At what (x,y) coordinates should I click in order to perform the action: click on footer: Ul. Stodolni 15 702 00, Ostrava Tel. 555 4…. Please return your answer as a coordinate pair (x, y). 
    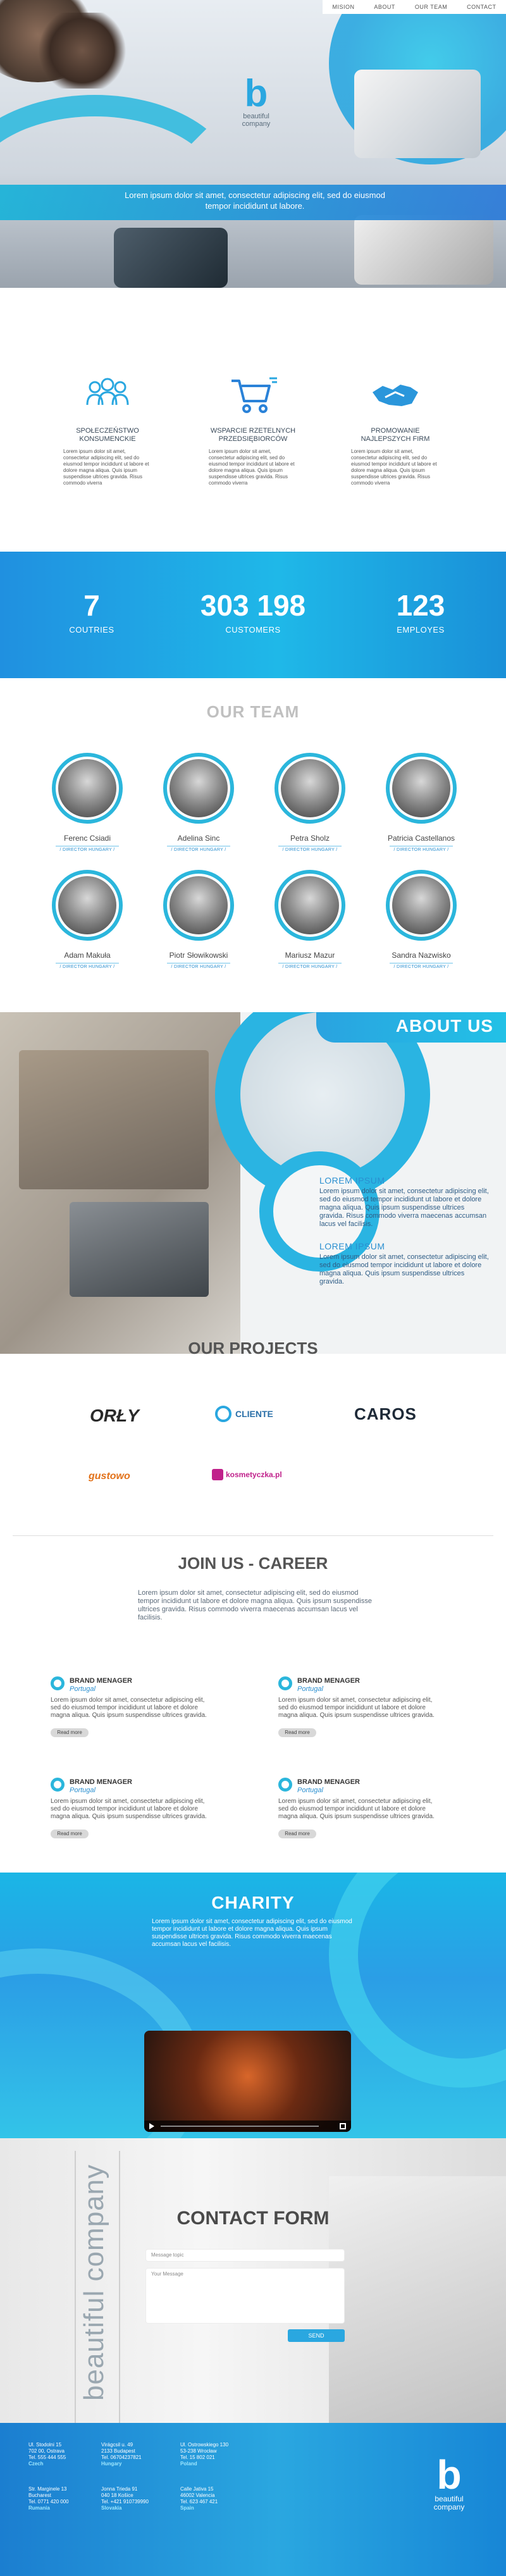
    Looking at the image, I should click on (253, 2500).